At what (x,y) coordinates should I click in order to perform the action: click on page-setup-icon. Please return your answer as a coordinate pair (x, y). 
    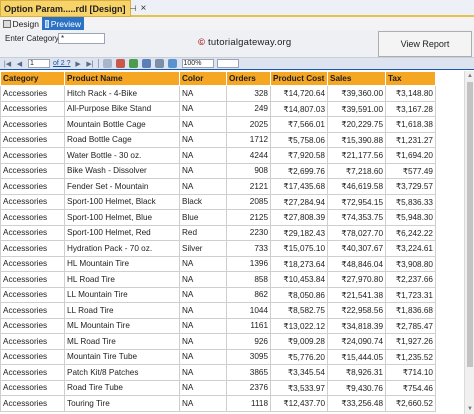
    Looking at the image, I should click on (159, 63).